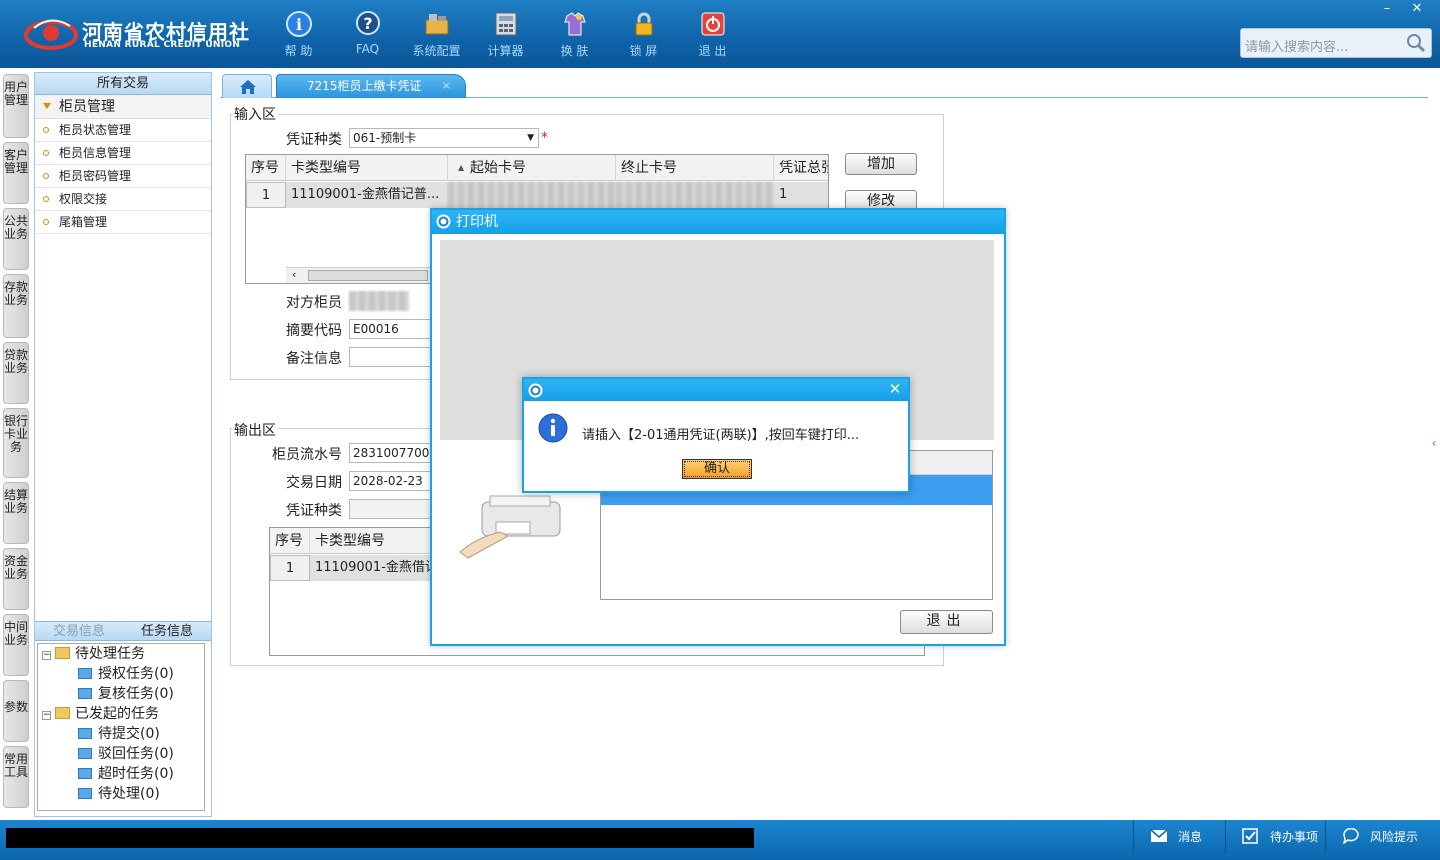  What do you see at coordinates (314, 303) in the screenshot?
I see `counterpart-teller-label: 对方柜员` at bounding box center [314, 303].